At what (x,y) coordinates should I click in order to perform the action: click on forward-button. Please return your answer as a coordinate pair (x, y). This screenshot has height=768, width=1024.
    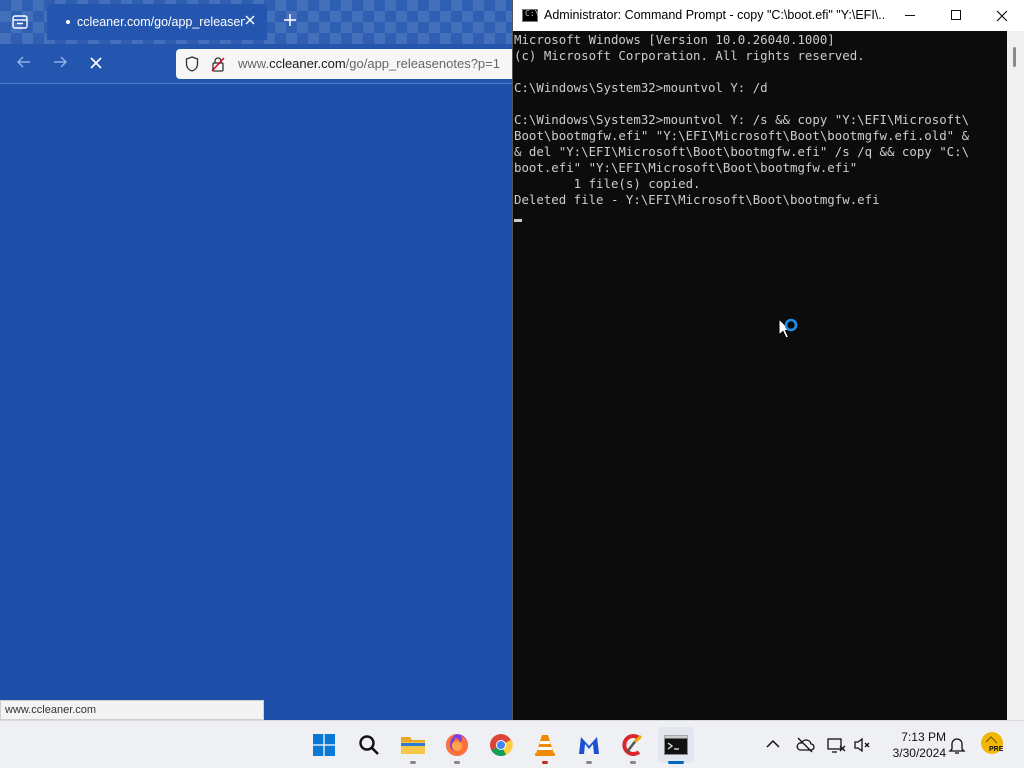
    Looking at the image, I should click on (60, 64).